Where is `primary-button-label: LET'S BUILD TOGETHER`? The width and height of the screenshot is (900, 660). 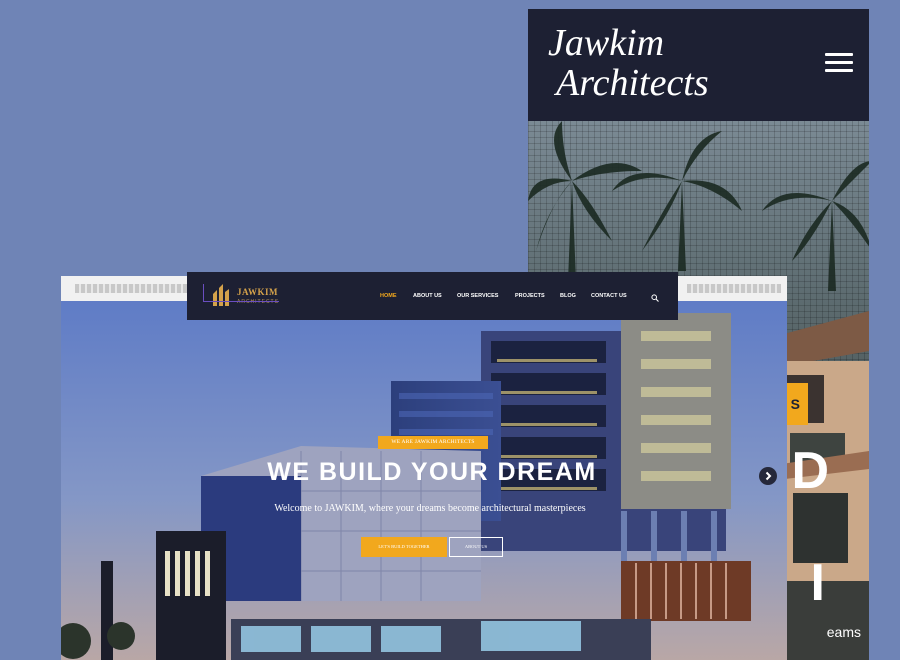
primary-button-label: LET'S BUILD TOGETHER is located at coordinates (404, 546).